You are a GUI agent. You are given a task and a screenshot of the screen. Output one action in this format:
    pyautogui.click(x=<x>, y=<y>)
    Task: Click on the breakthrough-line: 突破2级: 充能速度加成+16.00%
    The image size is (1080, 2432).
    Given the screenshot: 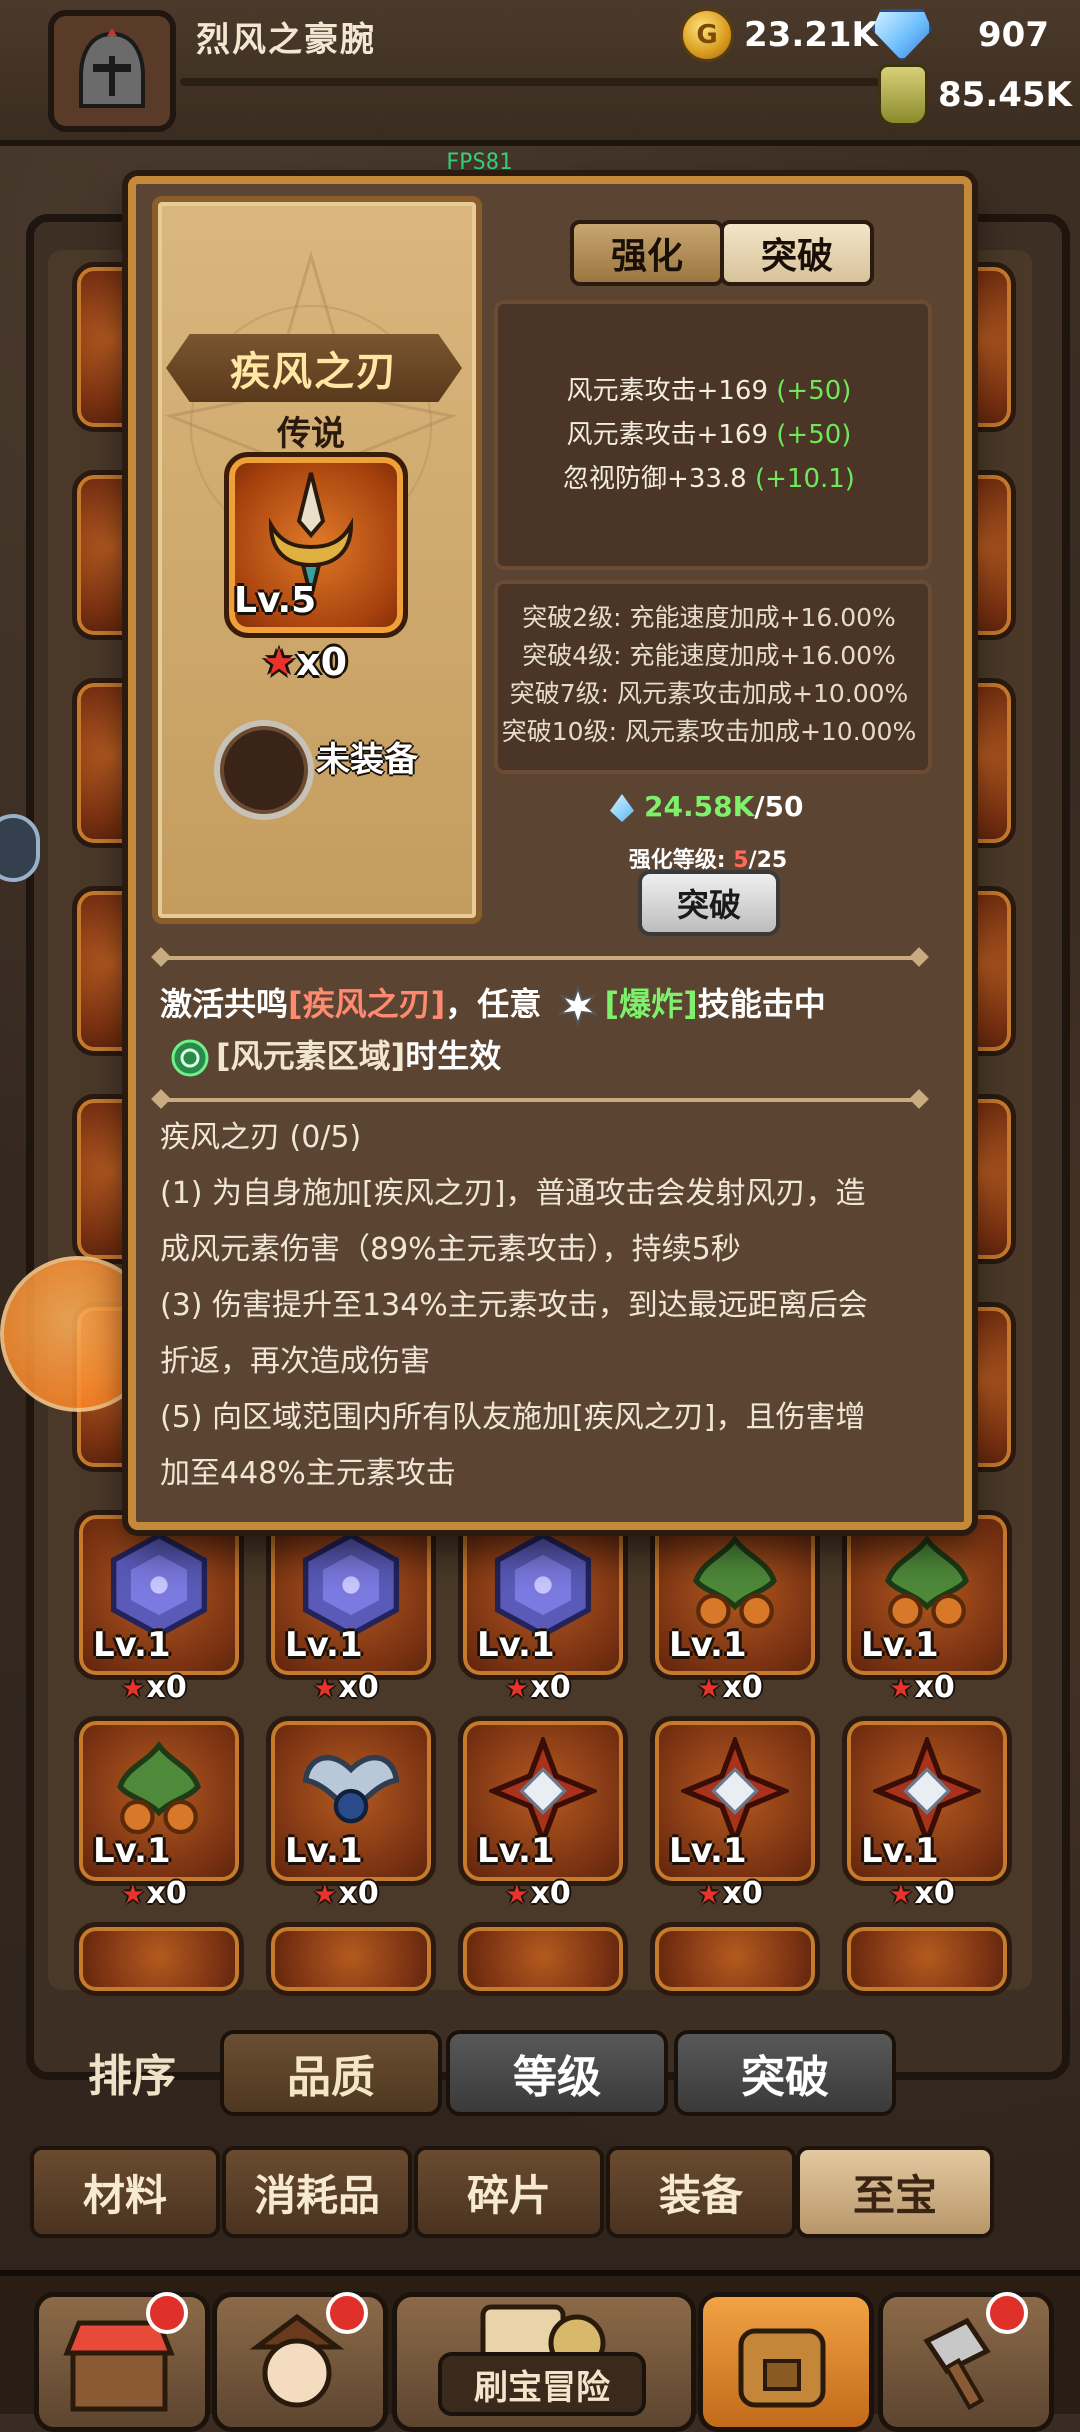 What is the action you would take?
    pyautogui.click(x=709, y=617)
    